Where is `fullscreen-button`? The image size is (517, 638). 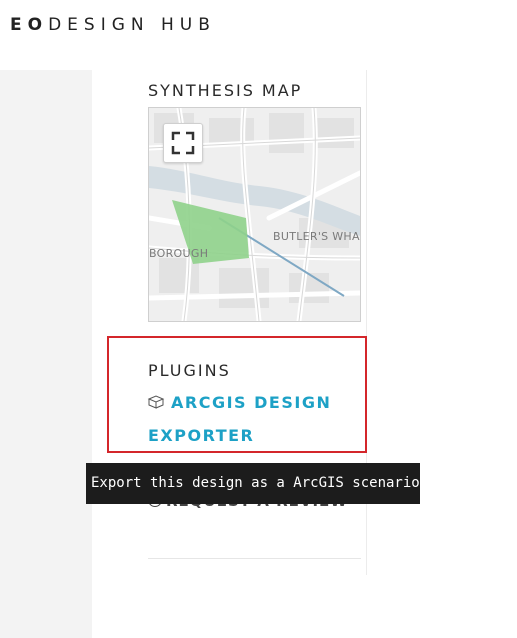
fullscreen-button is located at coordinates (183, 143).